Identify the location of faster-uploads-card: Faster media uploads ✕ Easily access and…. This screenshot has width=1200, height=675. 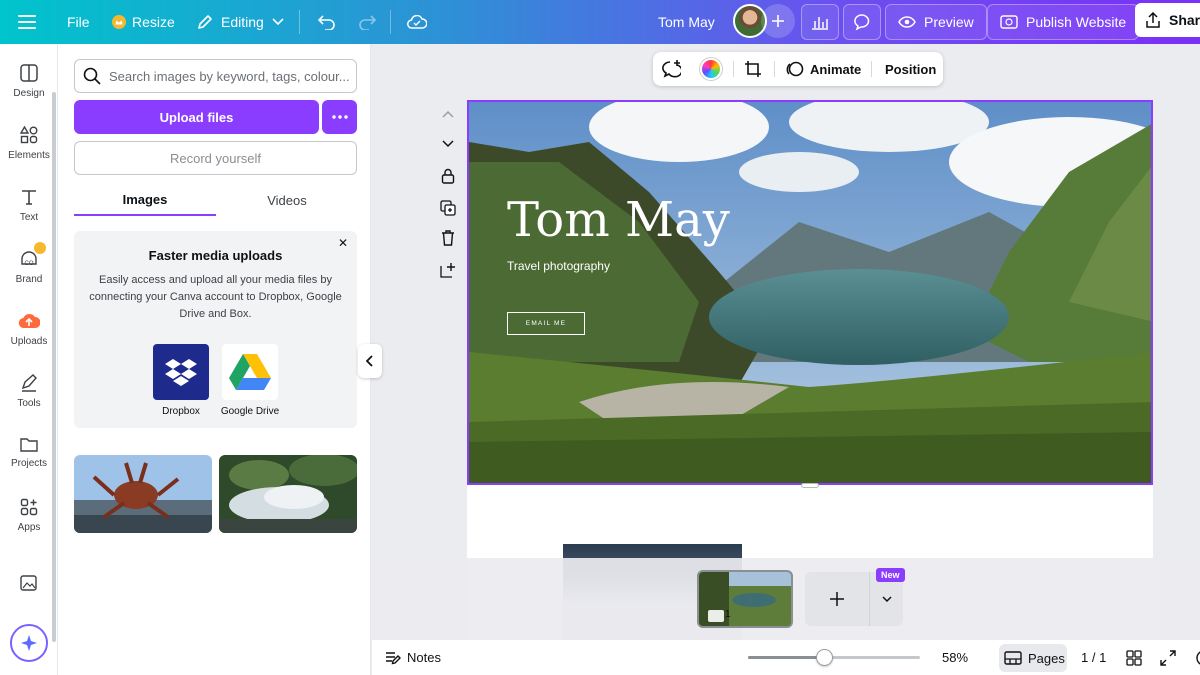
(215, 329).